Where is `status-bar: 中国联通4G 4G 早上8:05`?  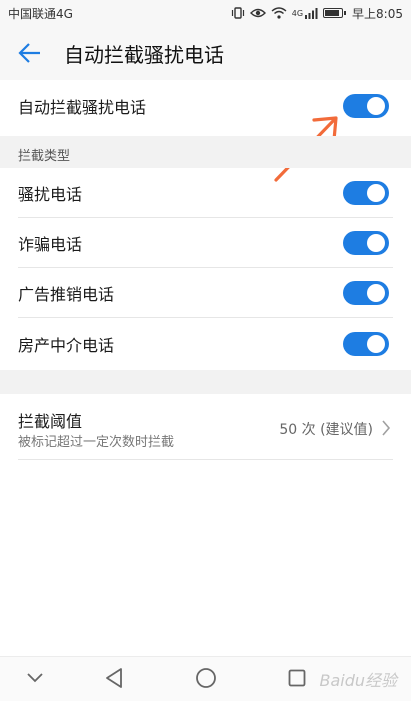
status-bar: 中国联通4G 4G 早上8:05 is located at coordinates (205, 13).